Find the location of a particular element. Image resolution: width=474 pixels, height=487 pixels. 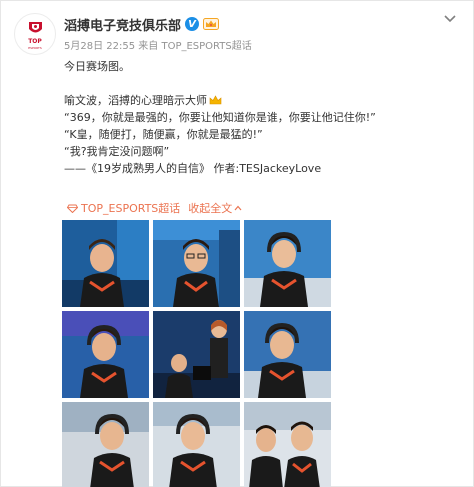

post-meta: 5月28日 22:55 来自 TOP_ESPORTS超话 is located at coordinates (158, 44).